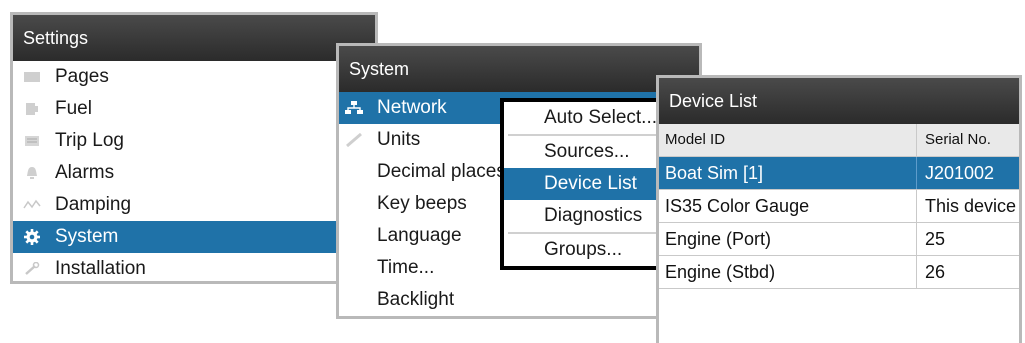 The image size is (1025, 343). What do you see at coordinates (960, 173) in the screenshot?
I see `cell-serial: J201002` at bounding box center [960, 173].